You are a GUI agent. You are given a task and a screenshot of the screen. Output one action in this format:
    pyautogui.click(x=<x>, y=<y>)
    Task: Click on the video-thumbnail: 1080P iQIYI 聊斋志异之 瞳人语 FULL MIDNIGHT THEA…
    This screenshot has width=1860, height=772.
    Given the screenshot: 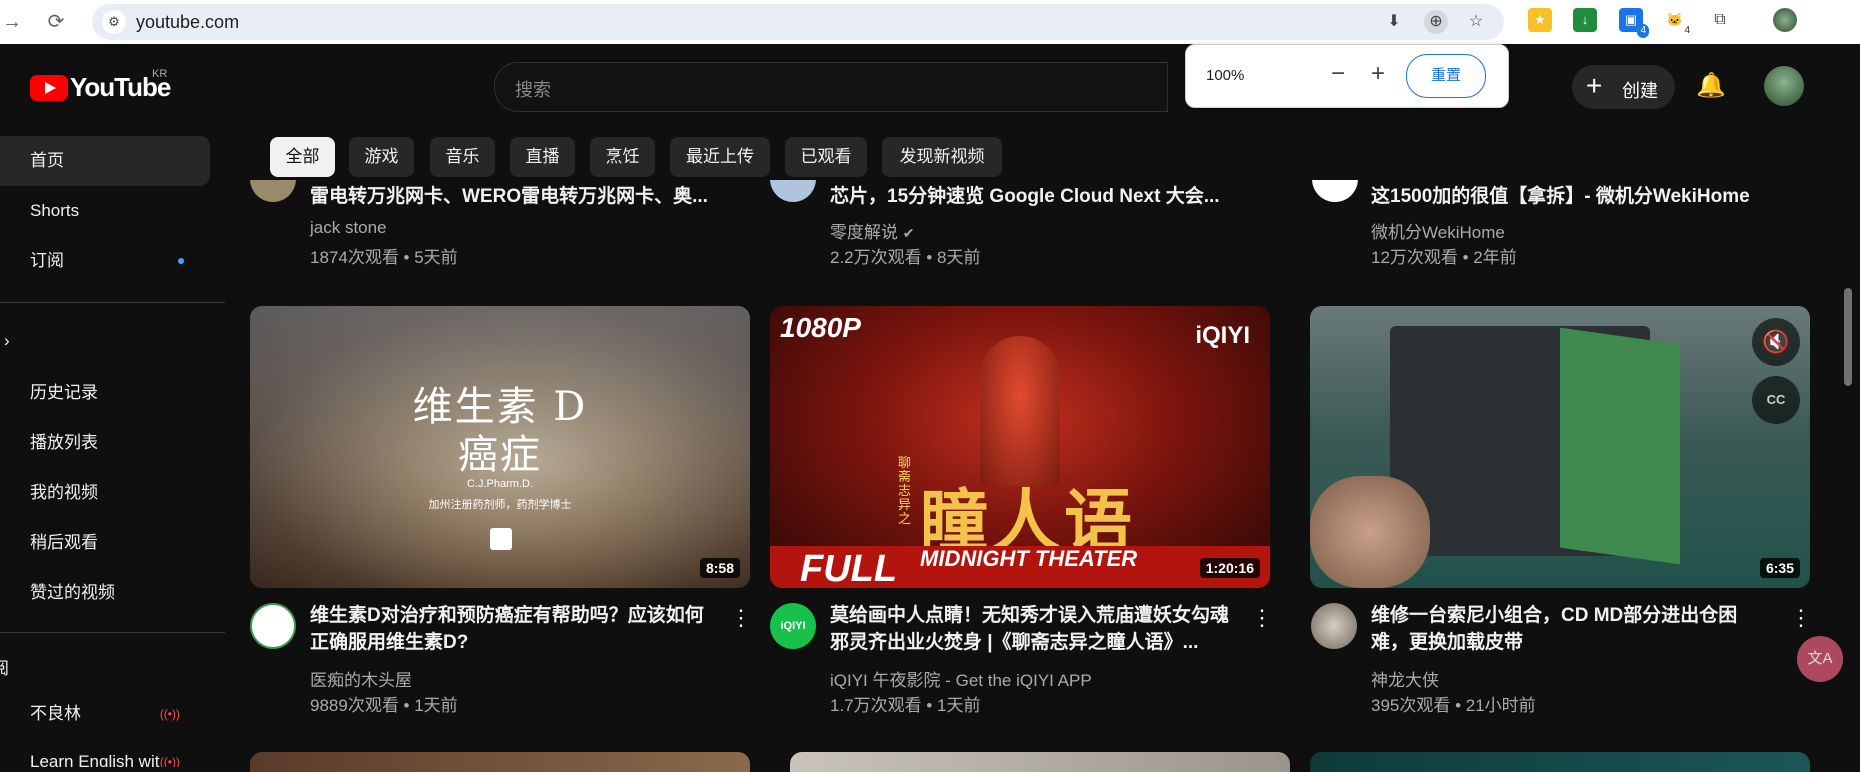 What is the action you would take?
    pyautogui.click(x=1020, y=447)
    